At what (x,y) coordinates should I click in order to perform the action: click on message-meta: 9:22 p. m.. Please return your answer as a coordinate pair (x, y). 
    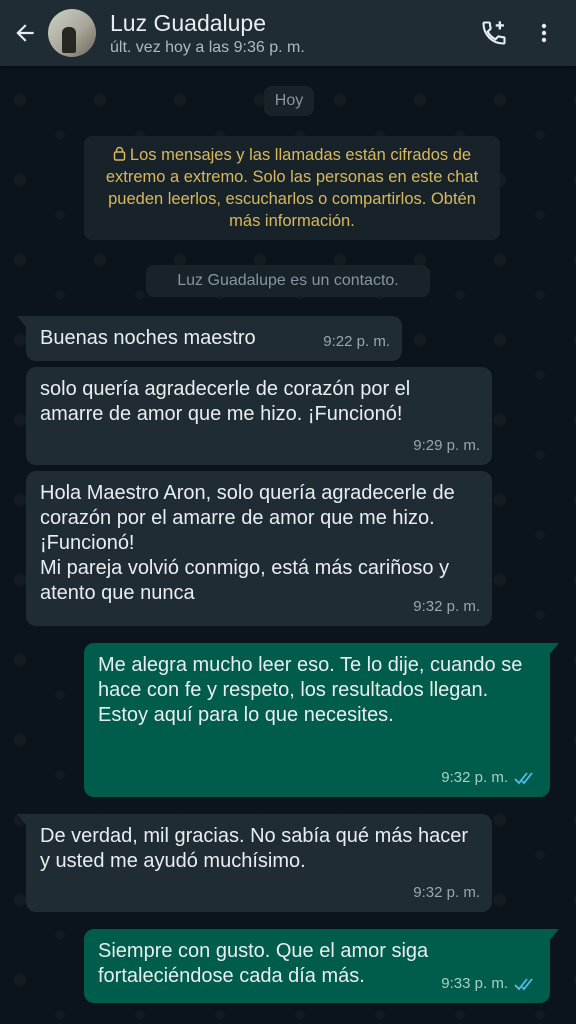
    Looking at the image, I should click on (356, 341).